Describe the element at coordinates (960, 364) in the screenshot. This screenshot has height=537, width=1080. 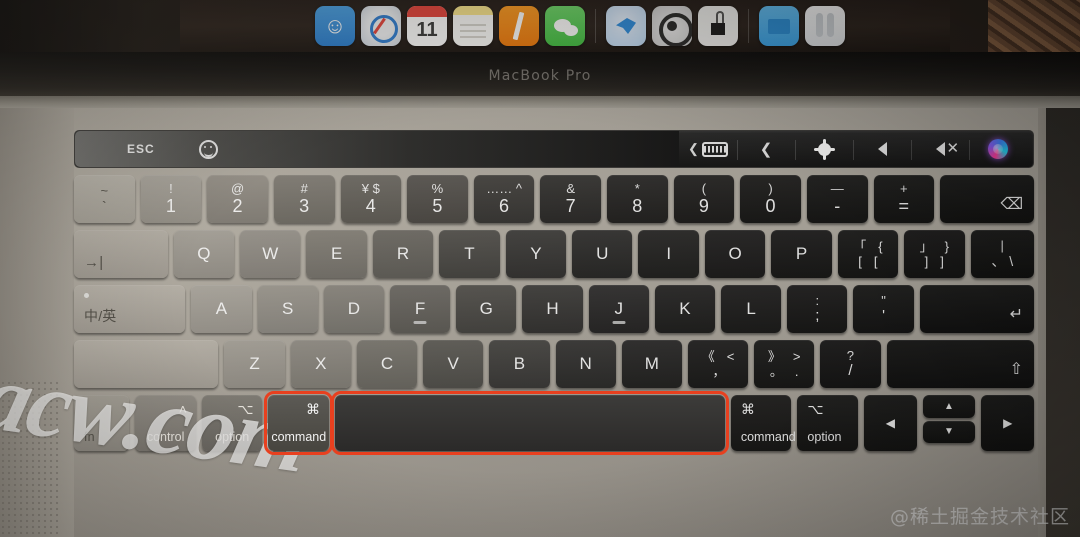
I see `key-shift-right: ⇧` at that location.